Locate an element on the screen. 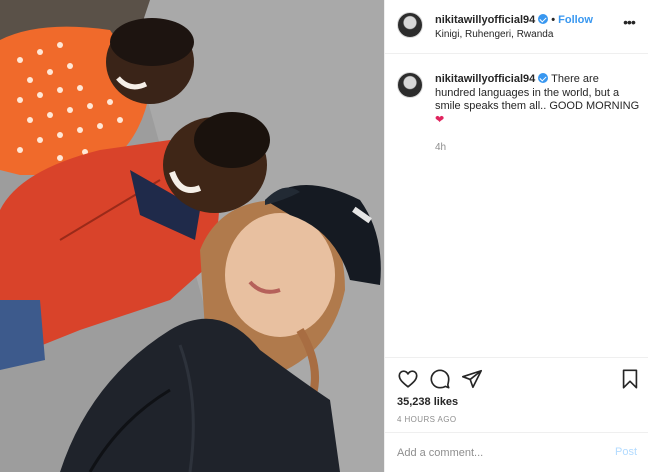 This screenshot has width=648, height=472. post-button: Post is located at coordinates (626, 452).